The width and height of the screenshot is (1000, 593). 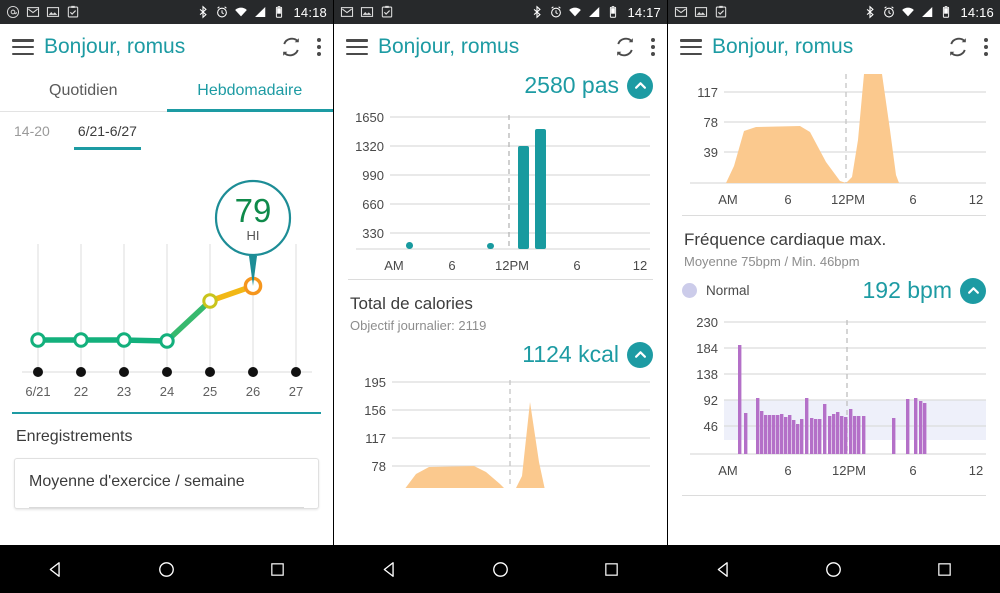 What do you see at coordinates (500, 428) in the screenshot?
I see `calories-chart: 195 156 117 78` at bounding box center [500, 428].